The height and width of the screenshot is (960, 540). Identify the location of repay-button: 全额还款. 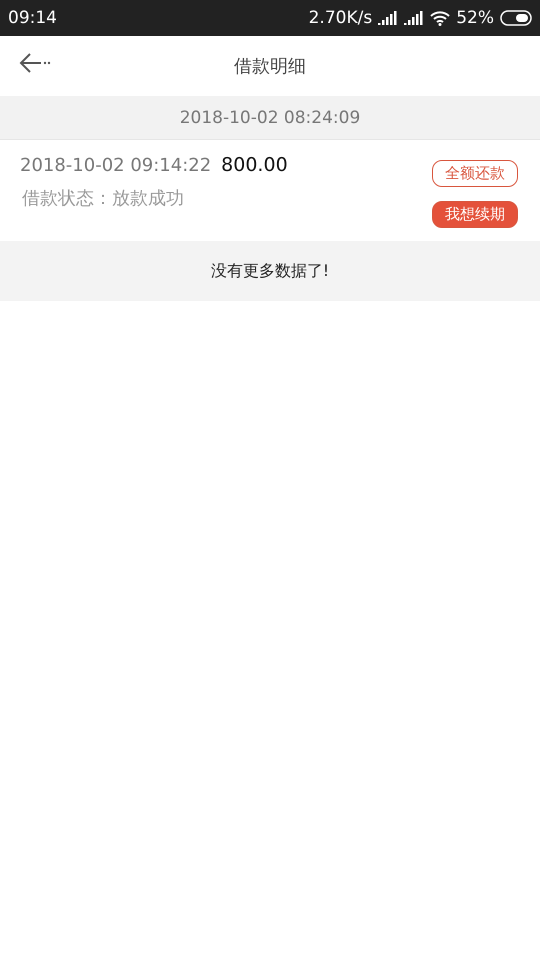
(475, 173).